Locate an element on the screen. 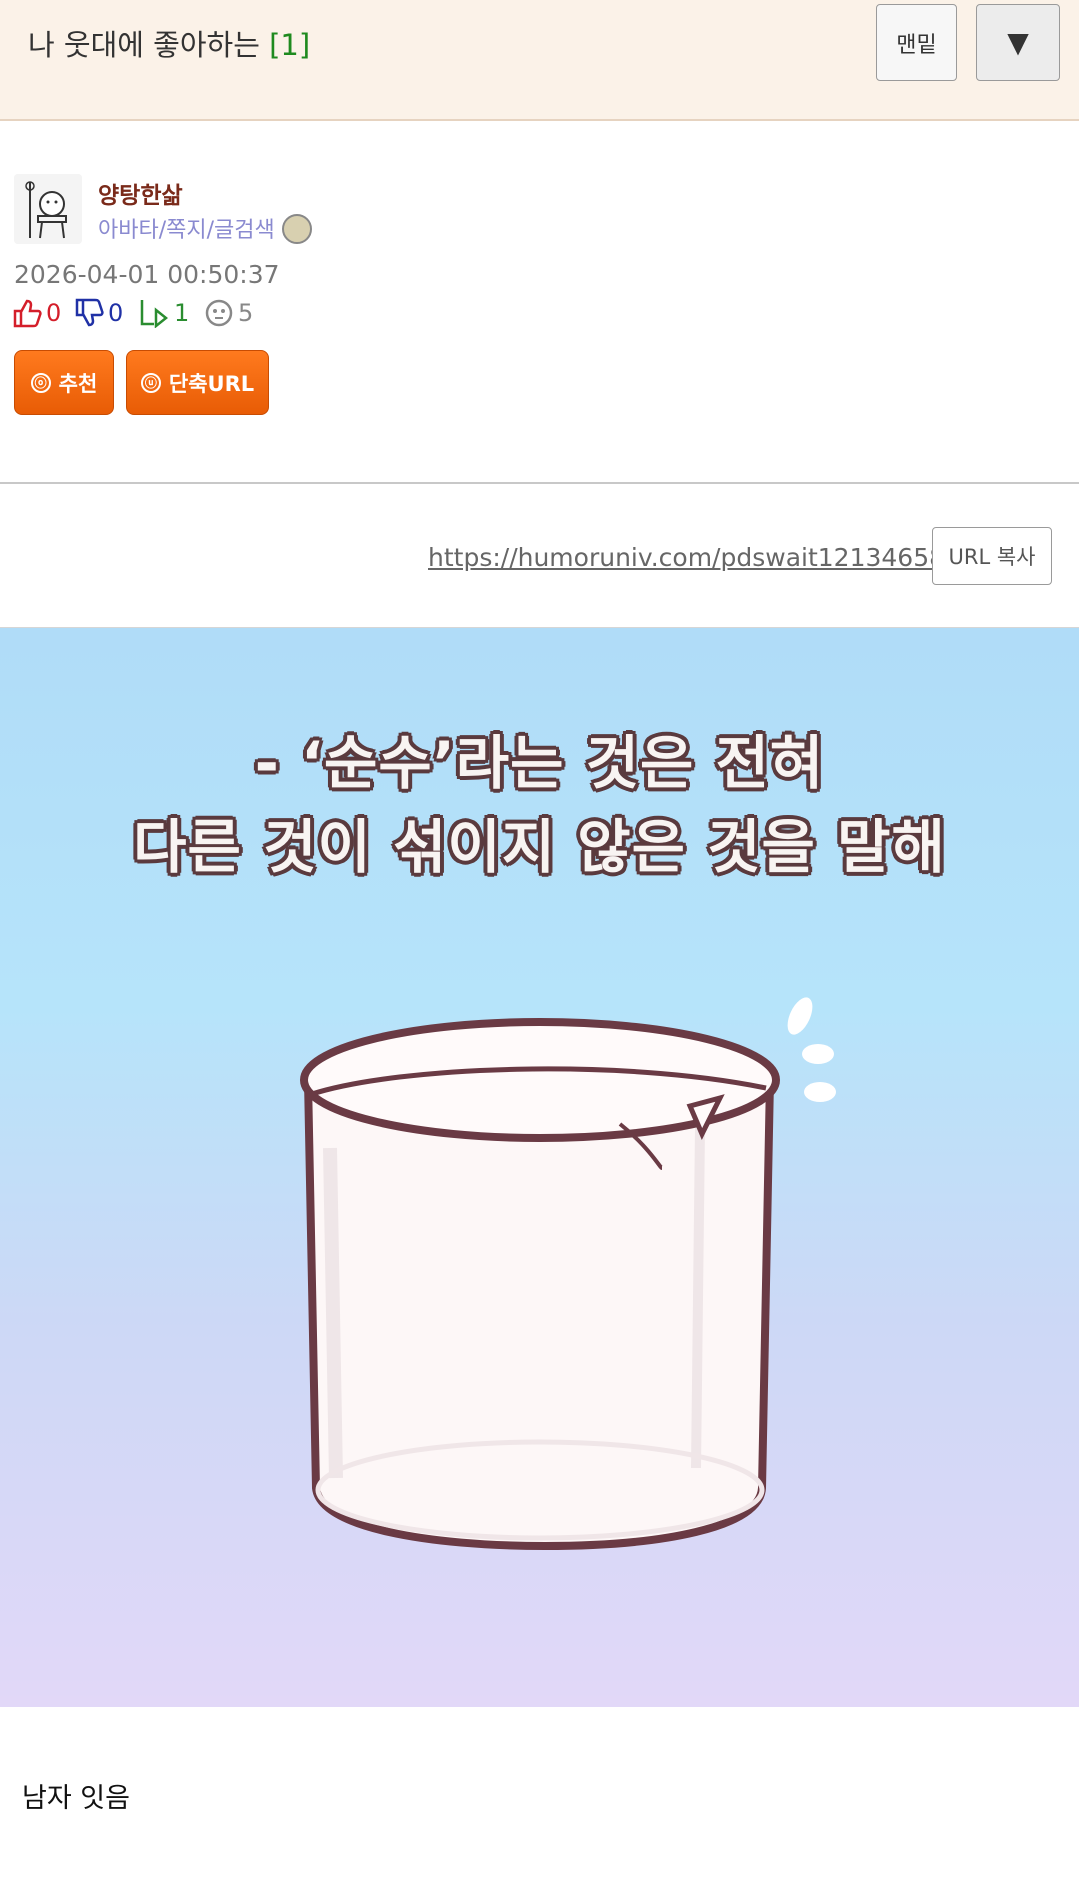 This screenshot has width=1079, height=1896. image-caption-line2: 다른 것이 섞이지 않은 것을 말해 is located at coordinates (539, 847).